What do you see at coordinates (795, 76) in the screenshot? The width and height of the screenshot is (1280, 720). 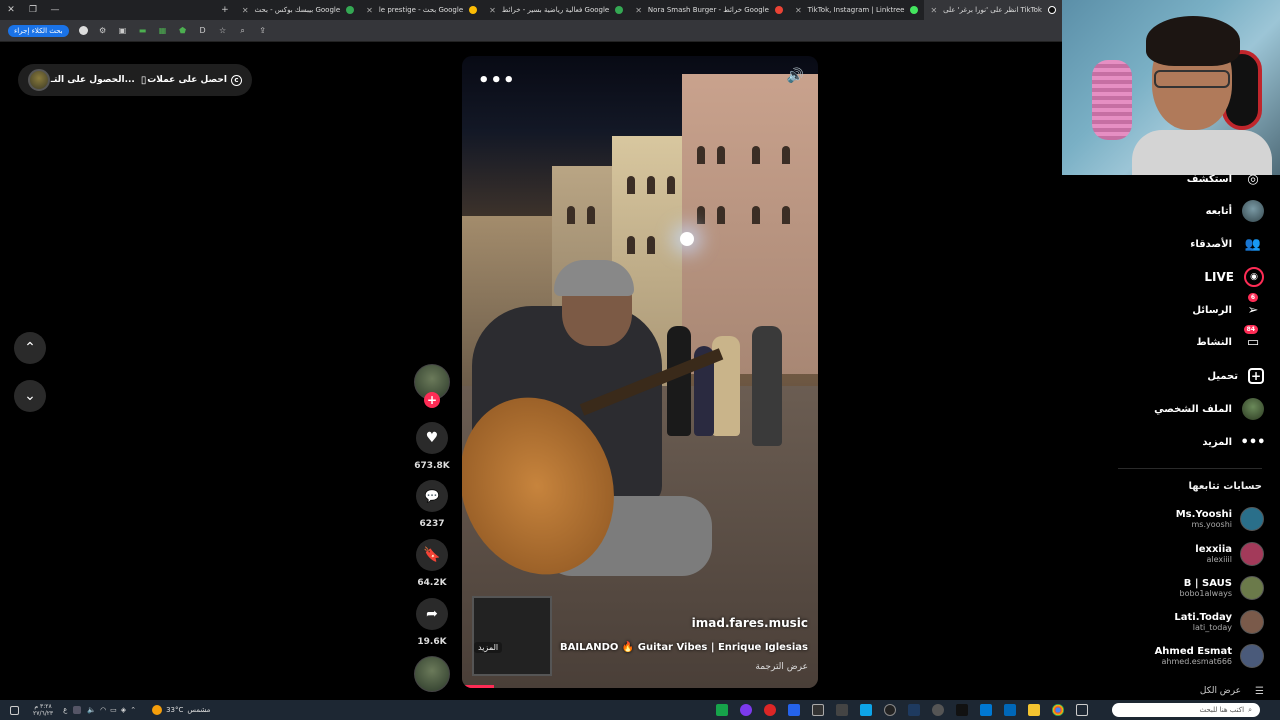 I see `sound-icon: 🔊` at bounding box center [795, 76].